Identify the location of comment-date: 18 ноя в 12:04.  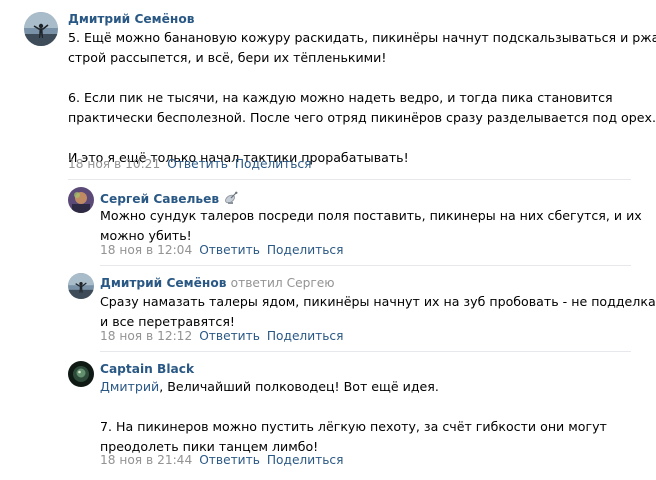
(146, 250).